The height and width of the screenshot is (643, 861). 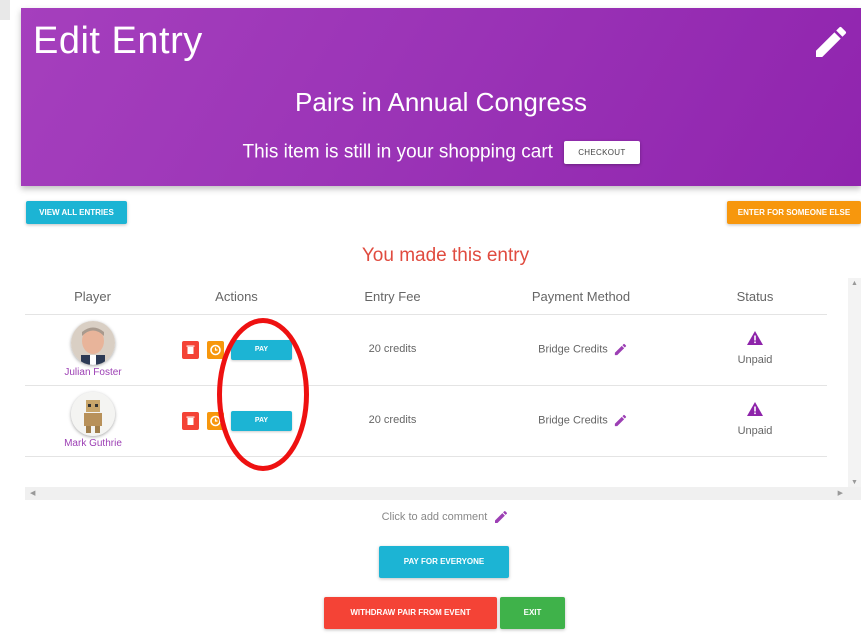 What do you see at coordinates (443, 493) in the screenshot?
I see `horizontal-scrollbar: ◀ ▶` at bounding box center [443, 493].